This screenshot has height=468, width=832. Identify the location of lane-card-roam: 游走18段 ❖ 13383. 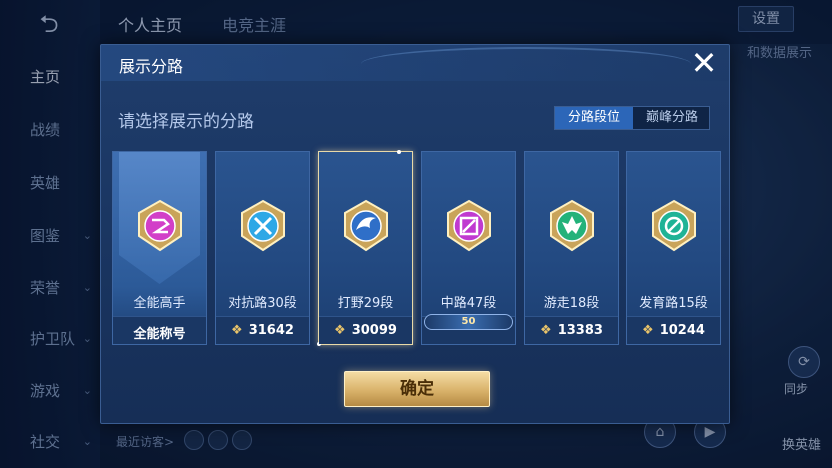
(571, 248).